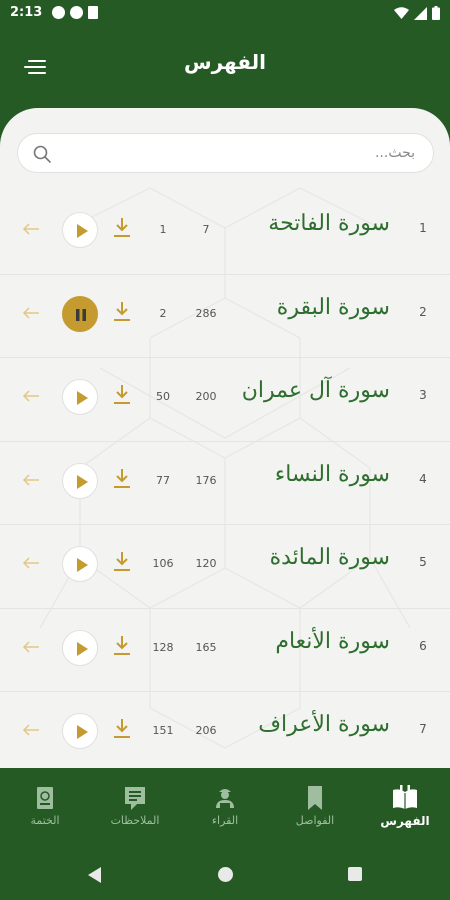 The image size is (450, 900). What do you see at coordinates (315, 390) in the screenshot?
I see `surah-name: سورة آل عمران` at bounding box center [315, 390].